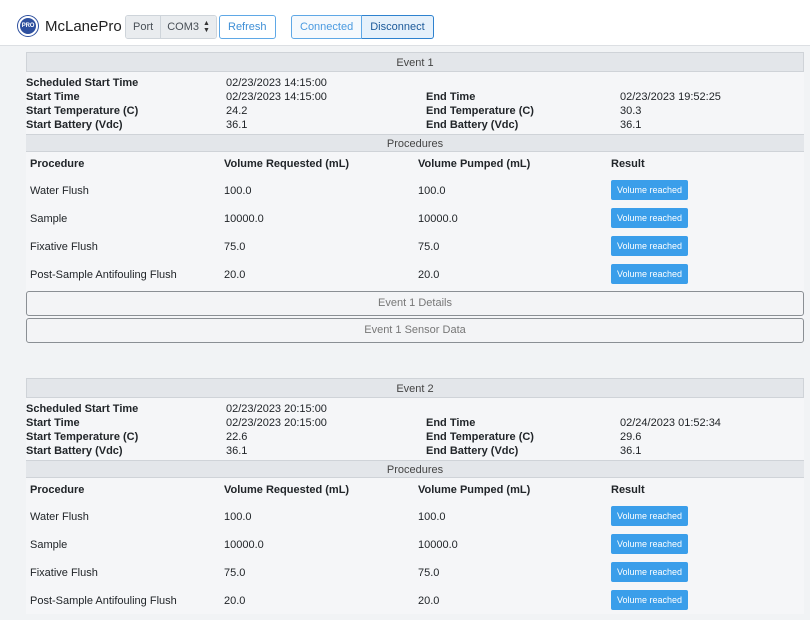 This screenshot has width=810, height=620. What do you see at coordinates (247, 27) in the screenshot?
I see `refresh-button: Refresh` at bounding box center [247, 27].